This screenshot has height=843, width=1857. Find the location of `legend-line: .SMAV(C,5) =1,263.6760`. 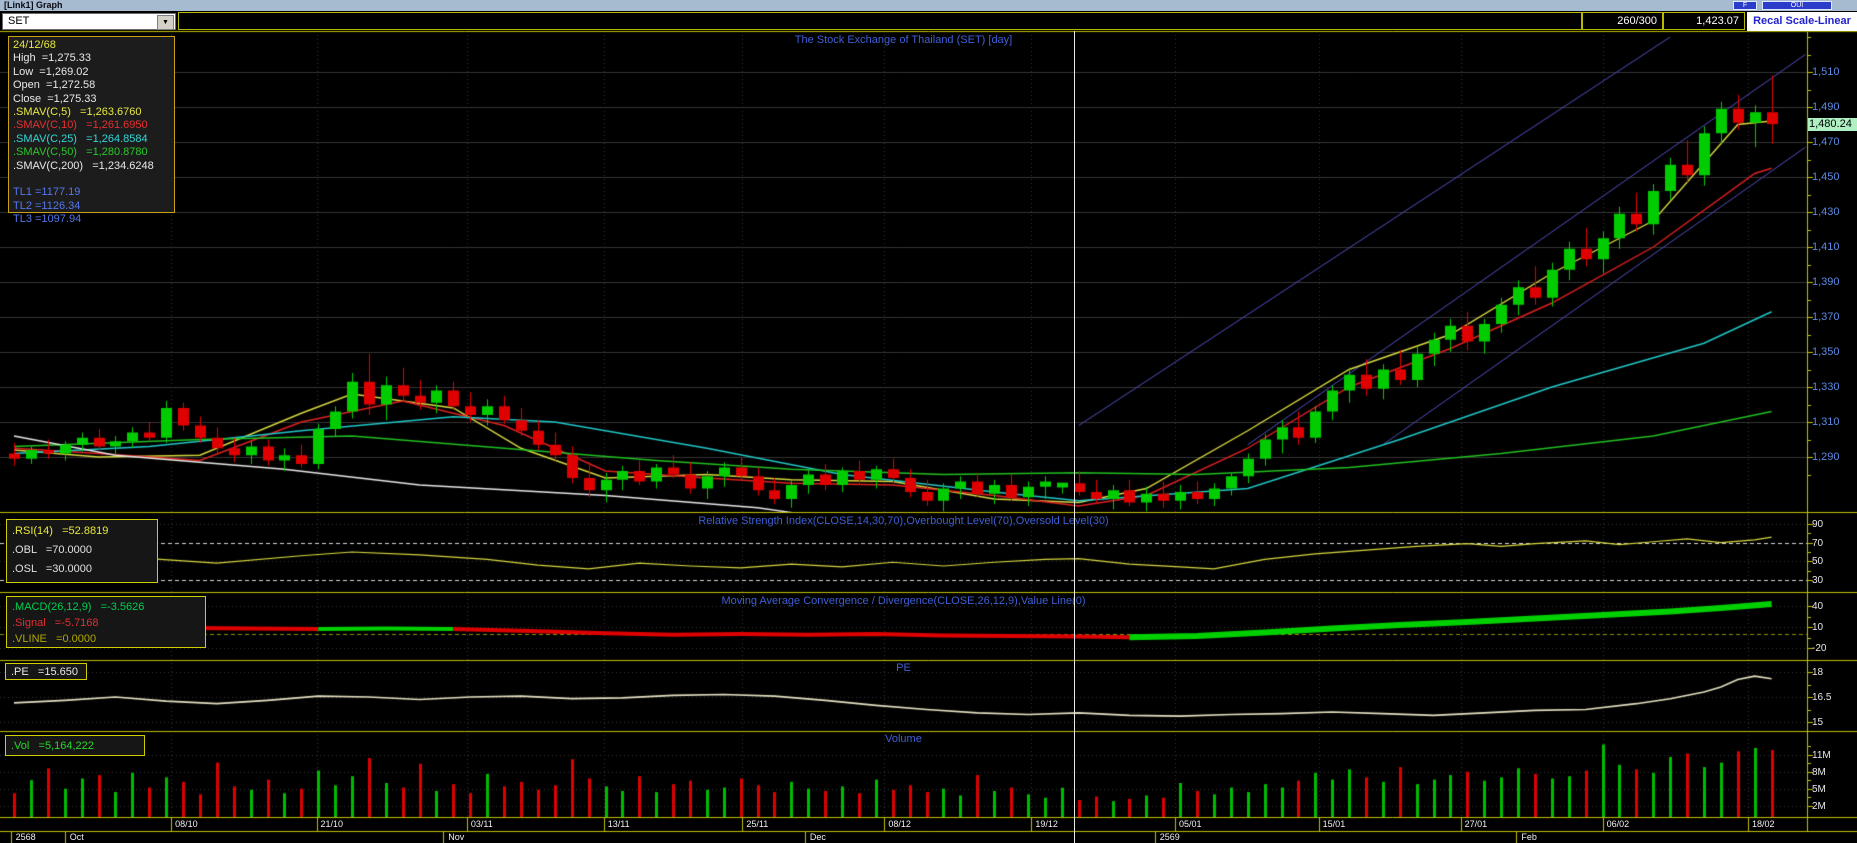

legend-line: .SMAV(C,5) =1,263.6760 is located at coordinates (77, 112).